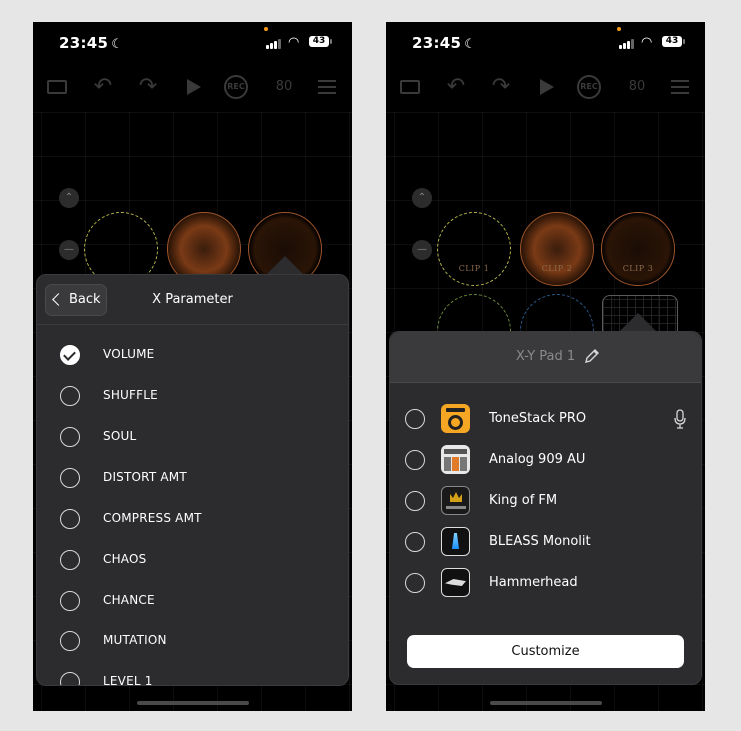 The width and height of the screenshot is (741, 731). What do you see at coordinates (192, 396) in the screenshot?
I see `parameter-item: SHUFFLE` at bounding box center [192, 396].